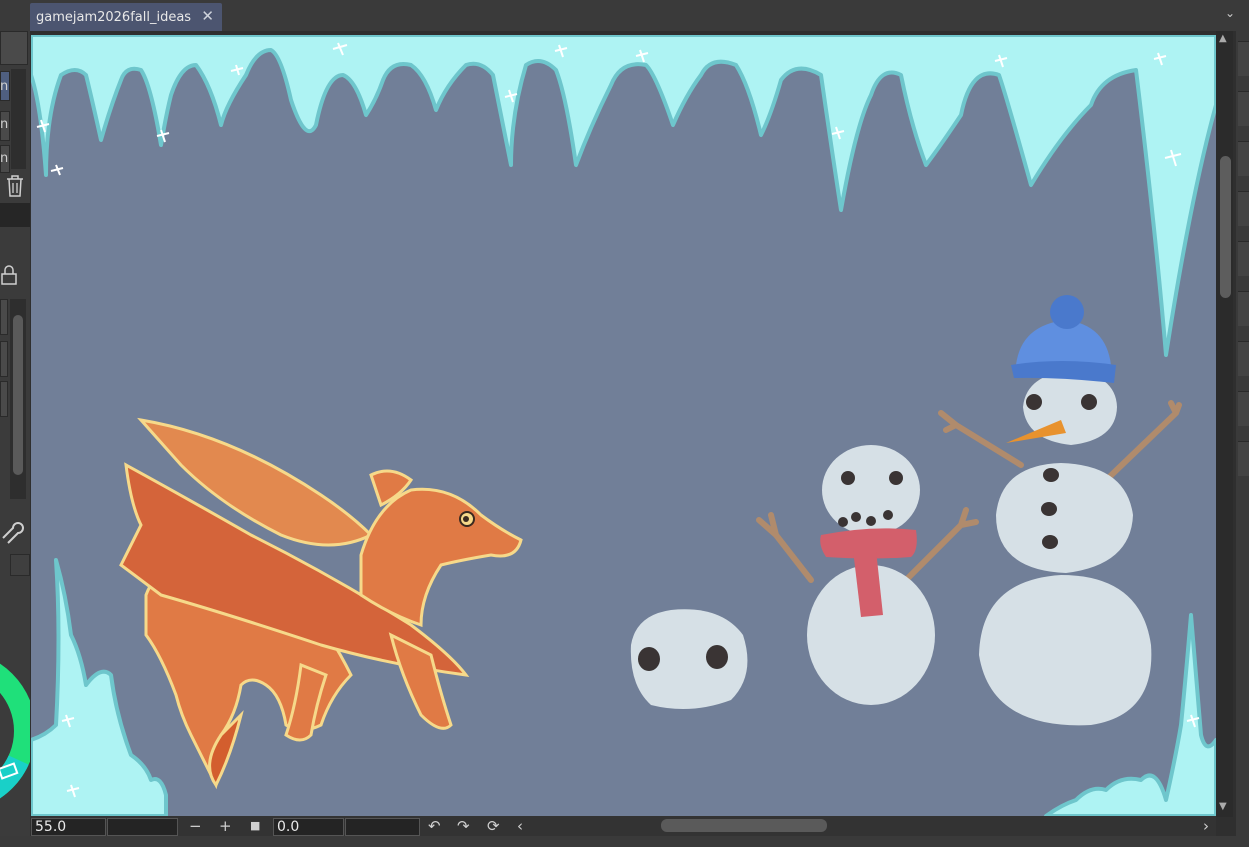 This screenshot has height=847, width=1249. Describe the element at coordinates (1225, 227) in the screenshot. I see `vertical-scroll-thumb` at that location.